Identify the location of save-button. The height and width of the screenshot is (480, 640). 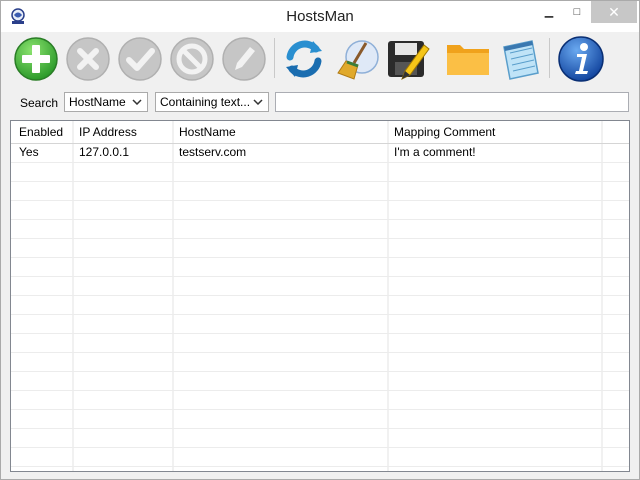
(408, 59).